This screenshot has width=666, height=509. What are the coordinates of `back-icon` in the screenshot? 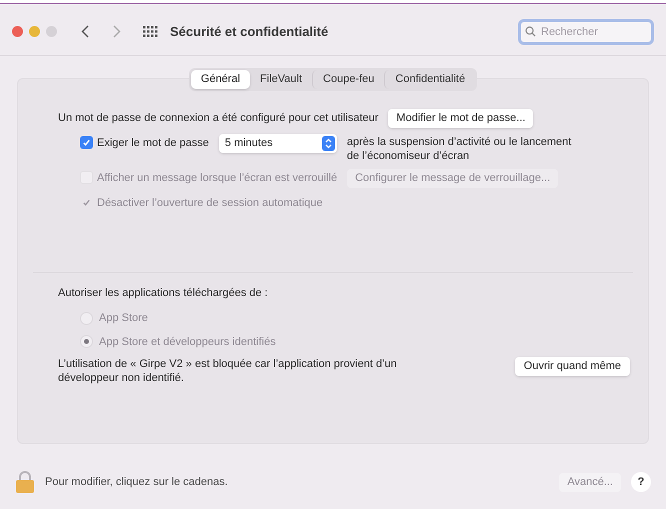 It's located at (85, 31).